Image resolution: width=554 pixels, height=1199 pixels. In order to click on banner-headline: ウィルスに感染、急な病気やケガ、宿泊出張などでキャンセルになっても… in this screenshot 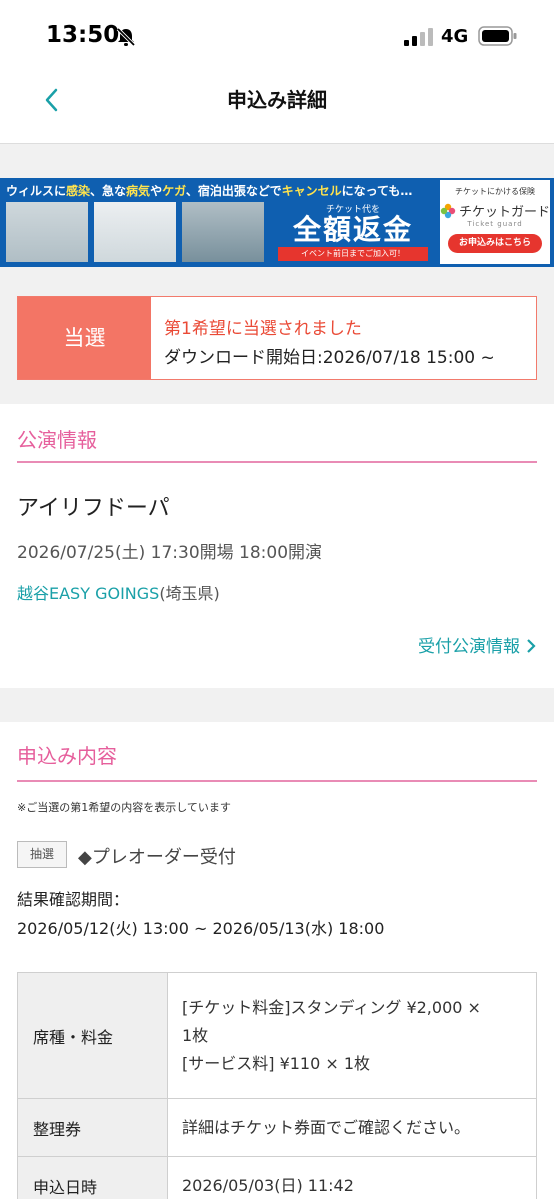, I will do `click(209, 191)`.